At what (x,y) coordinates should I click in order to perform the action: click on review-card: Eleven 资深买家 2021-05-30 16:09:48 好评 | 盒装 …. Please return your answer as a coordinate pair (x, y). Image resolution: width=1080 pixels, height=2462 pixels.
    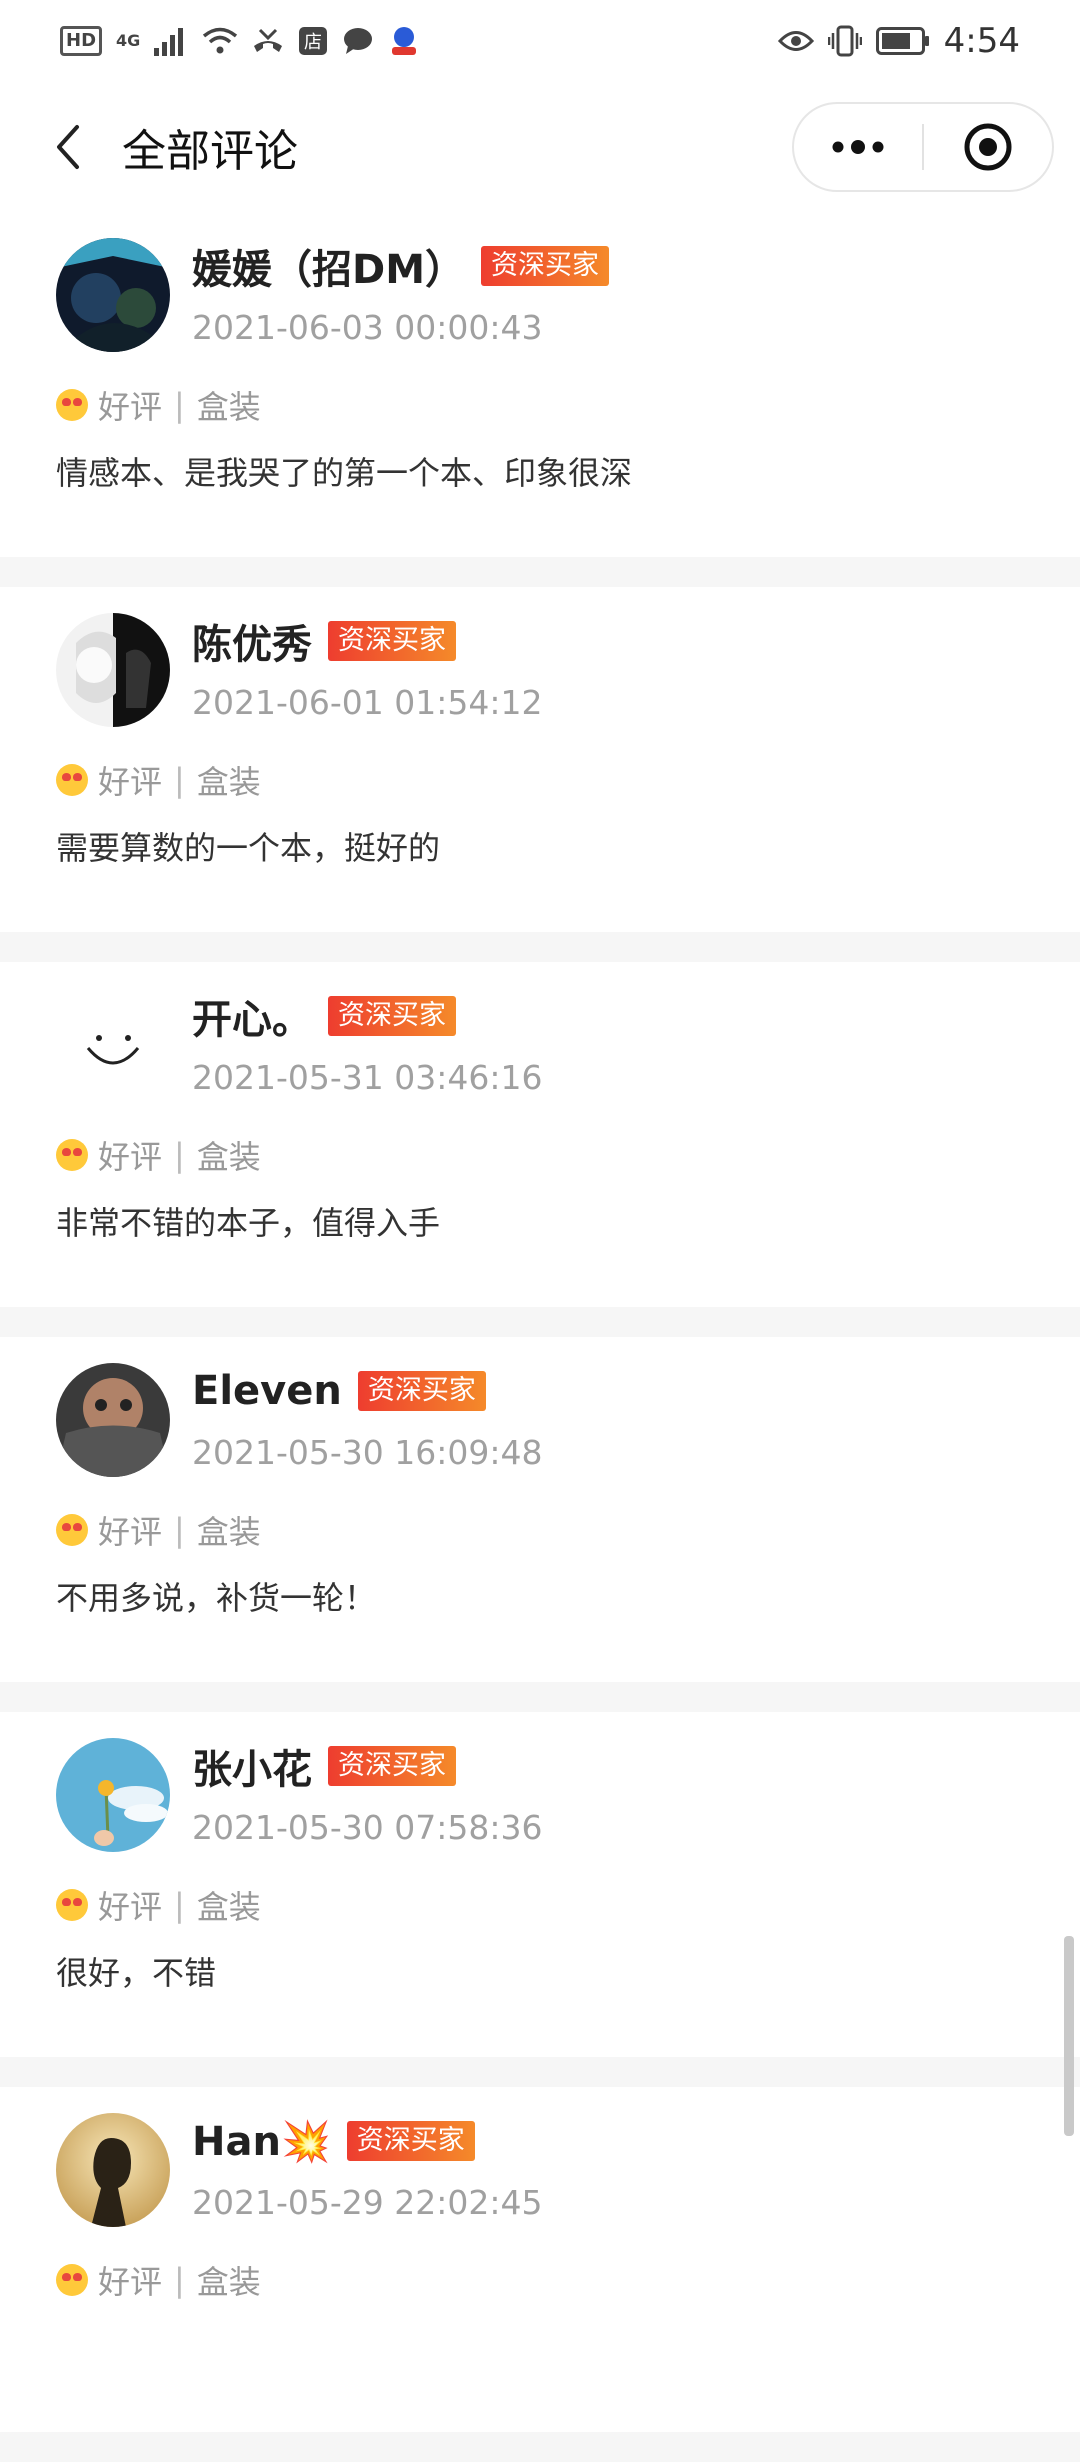
    Looking at the image, I should click on (540, 1509).